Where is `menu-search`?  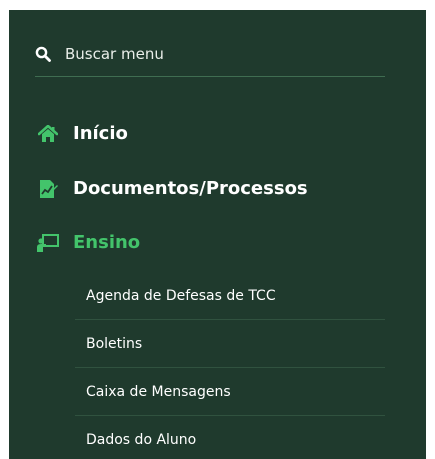
menu-search is located at coordinates (210, 57).